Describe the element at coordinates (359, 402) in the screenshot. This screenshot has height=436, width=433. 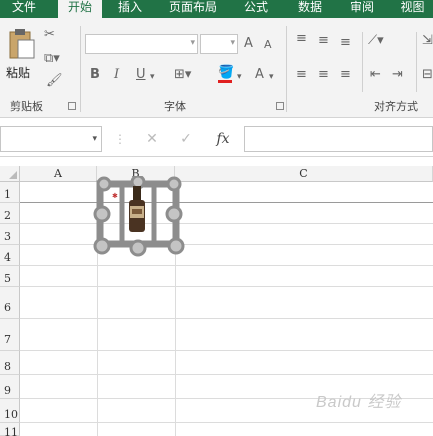
I see `baidu-watermark: Baidu 经验` at that location.